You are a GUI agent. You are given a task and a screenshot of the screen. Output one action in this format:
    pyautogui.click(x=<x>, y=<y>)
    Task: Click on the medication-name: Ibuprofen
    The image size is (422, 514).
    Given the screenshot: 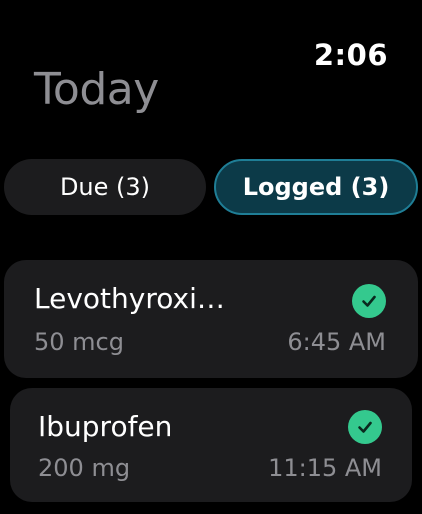 What is the action you would take?
    pyautogui.click(x=105, y=426)
    